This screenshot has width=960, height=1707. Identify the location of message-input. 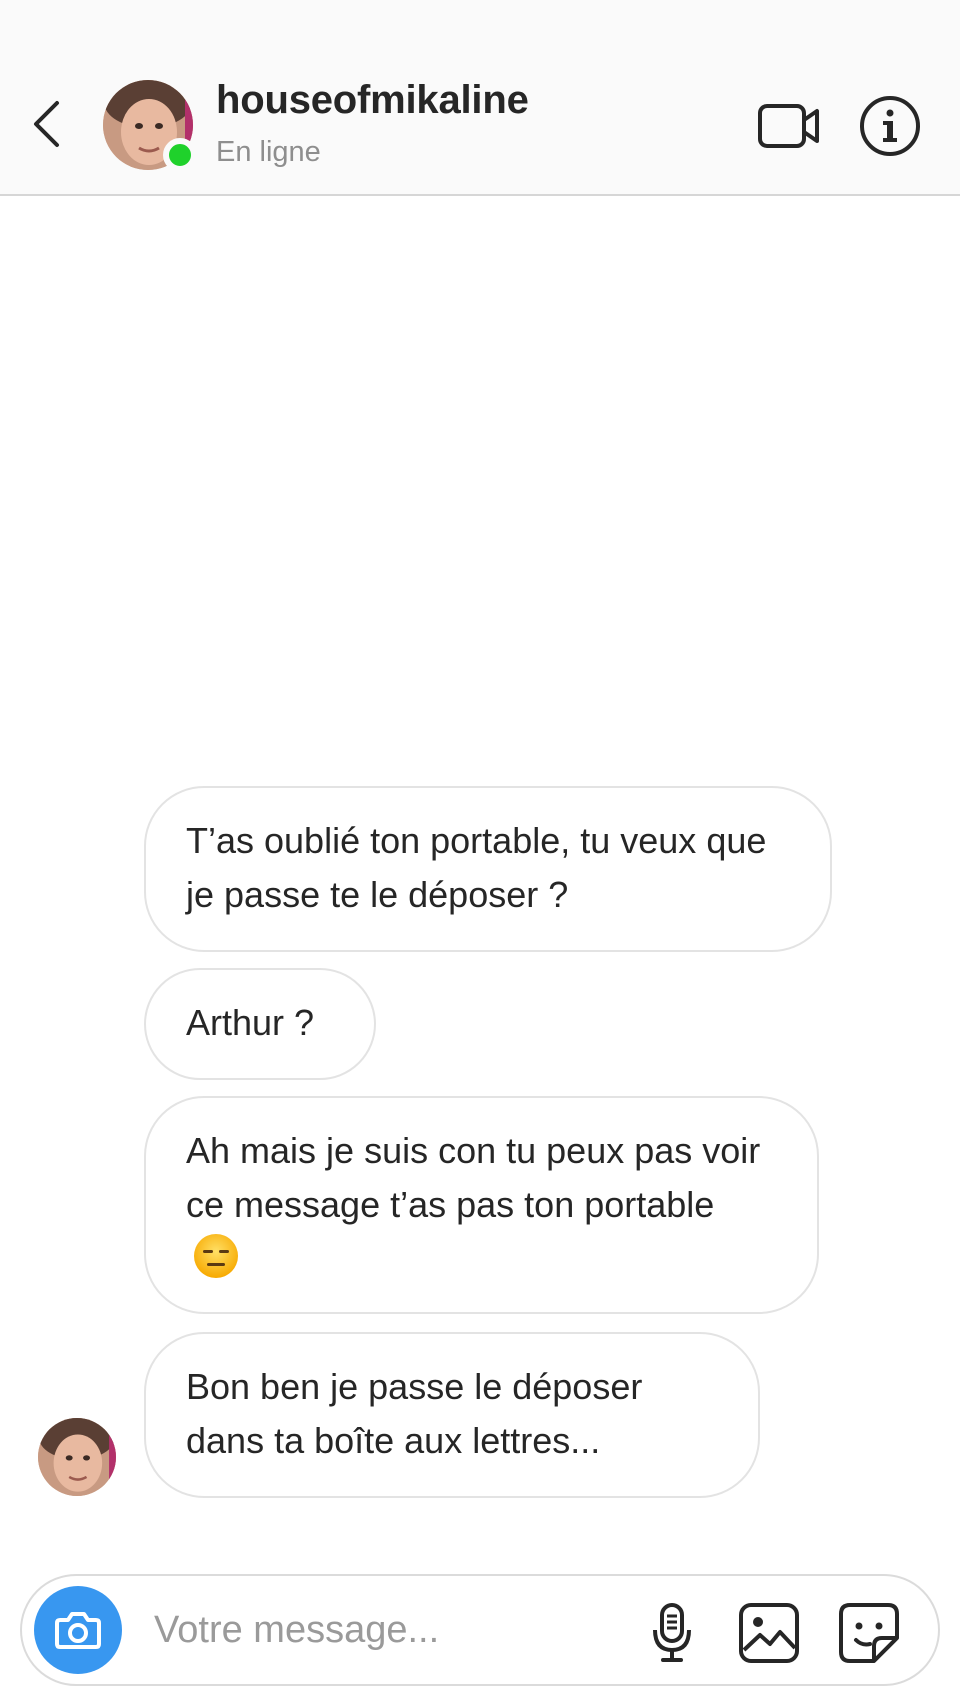
(394, 1630).